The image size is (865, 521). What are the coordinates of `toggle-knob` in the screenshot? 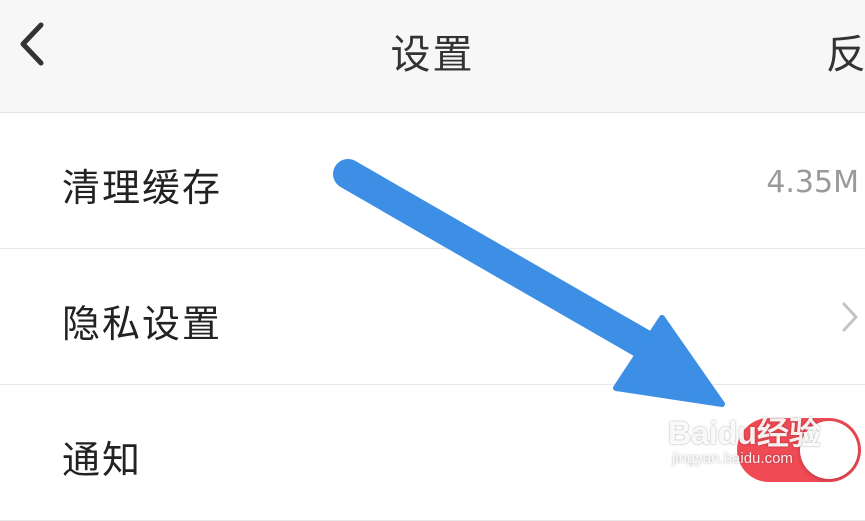 It's located at (829, 450).